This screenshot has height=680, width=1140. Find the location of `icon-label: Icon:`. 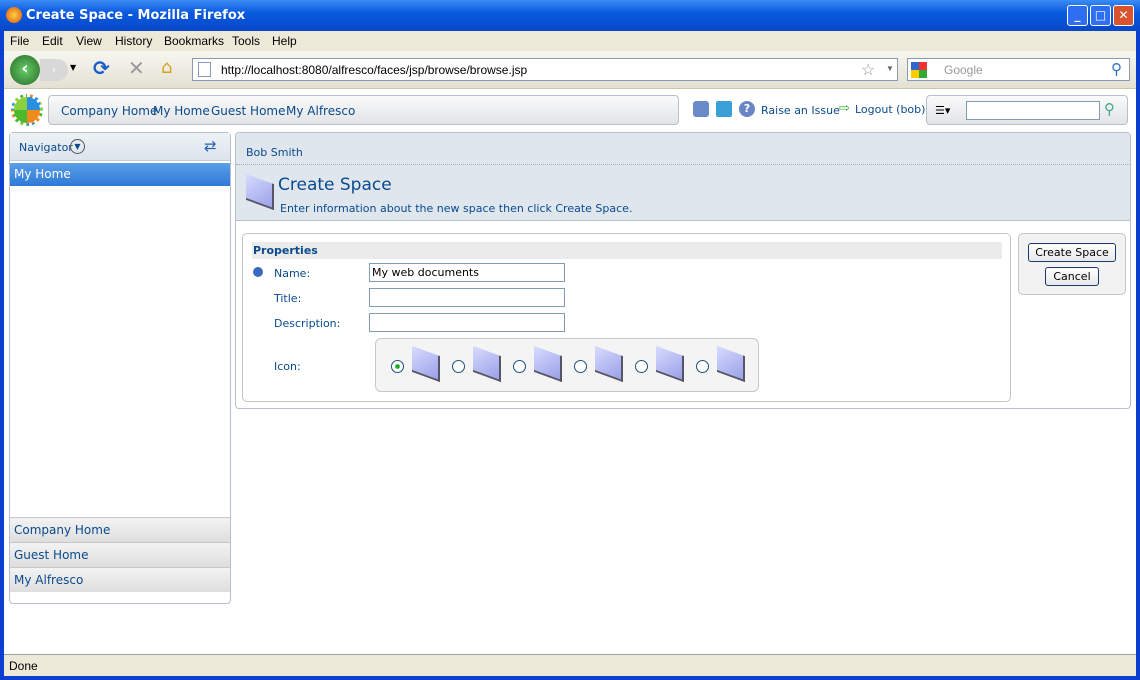

icon-label: Icon: is located at coordinates (287, 366).